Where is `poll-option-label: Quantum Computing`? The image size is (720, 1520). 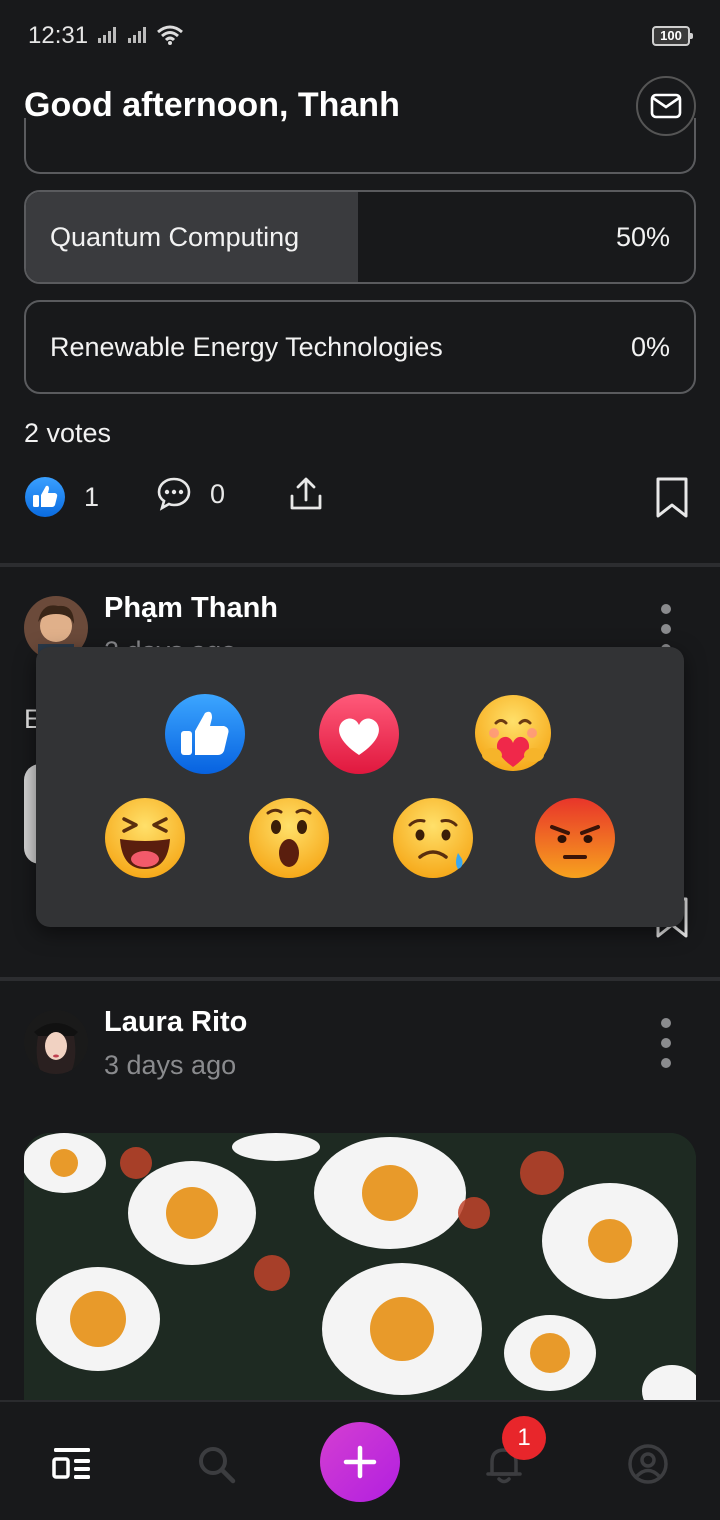 poll-option-label: Quantum Computing is located at coordinates (175, 237).